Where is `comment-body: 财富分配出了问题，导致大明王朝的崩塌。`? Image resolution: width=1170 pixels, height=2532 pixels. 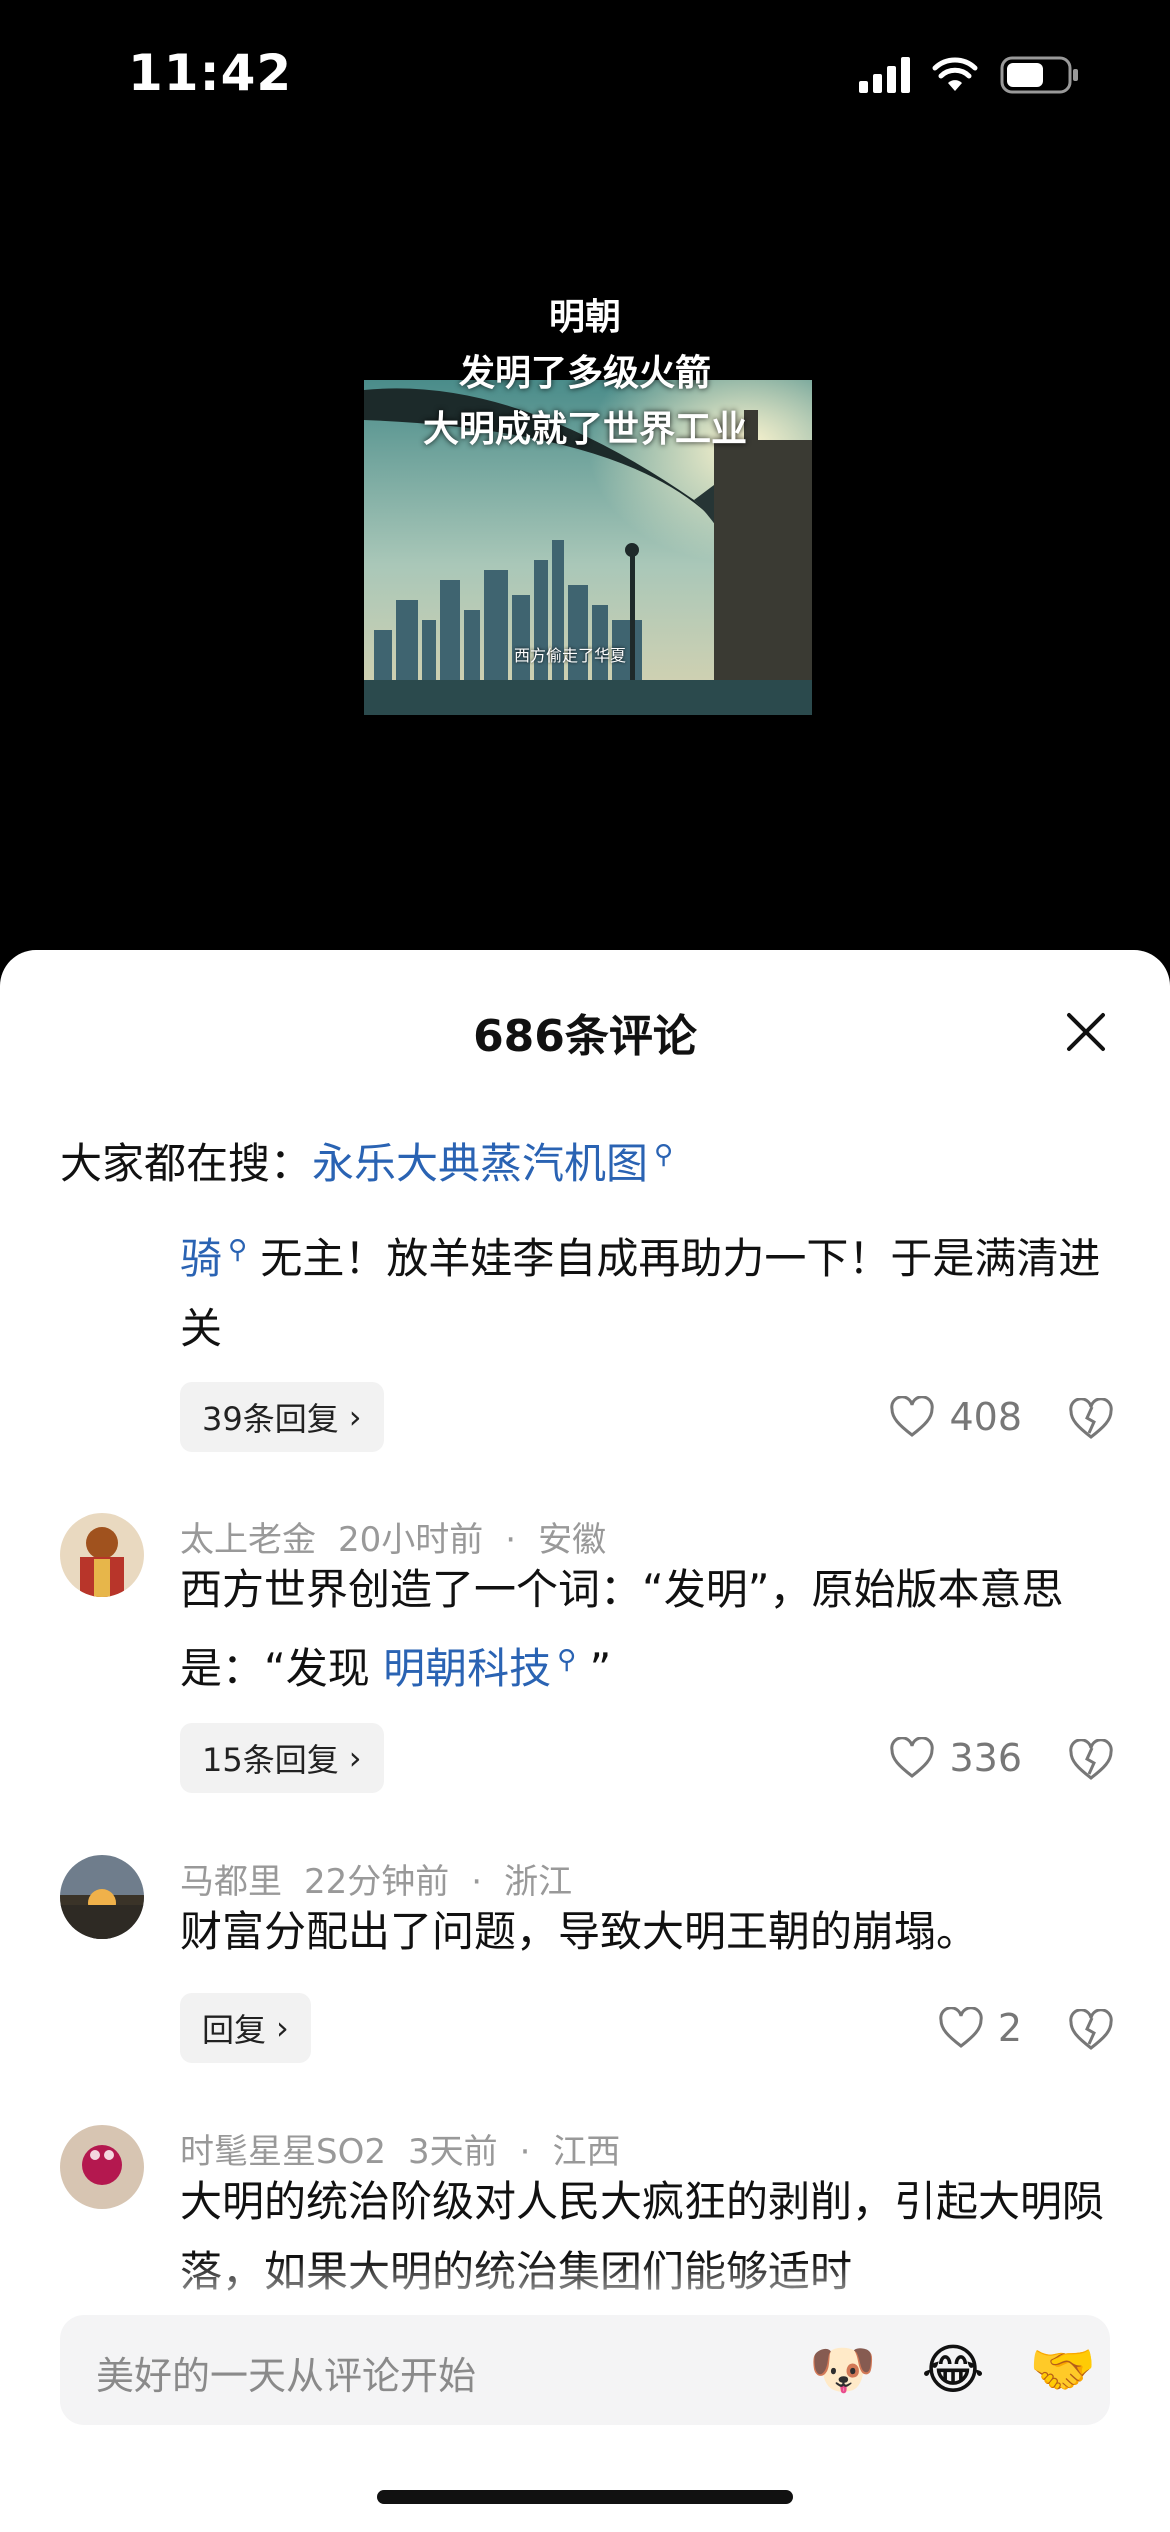 comment-body: 财富分配出了问题，导致大明王朝的崩塌。 is located at coordinates (579, 1931).